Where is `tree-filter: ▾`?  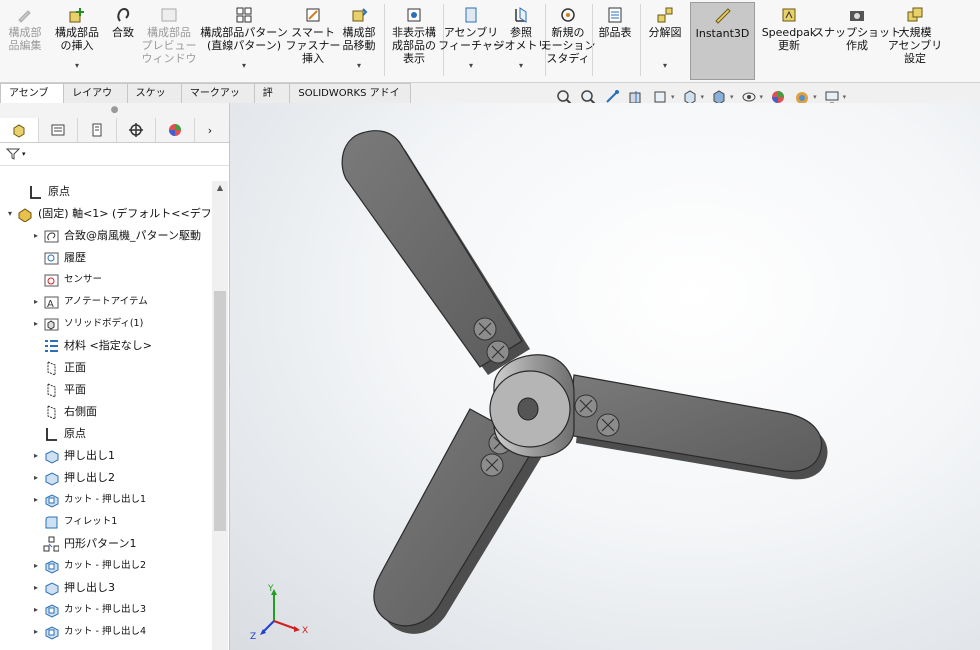
tree-filter: ▾ is located at coordinates (114, 154).